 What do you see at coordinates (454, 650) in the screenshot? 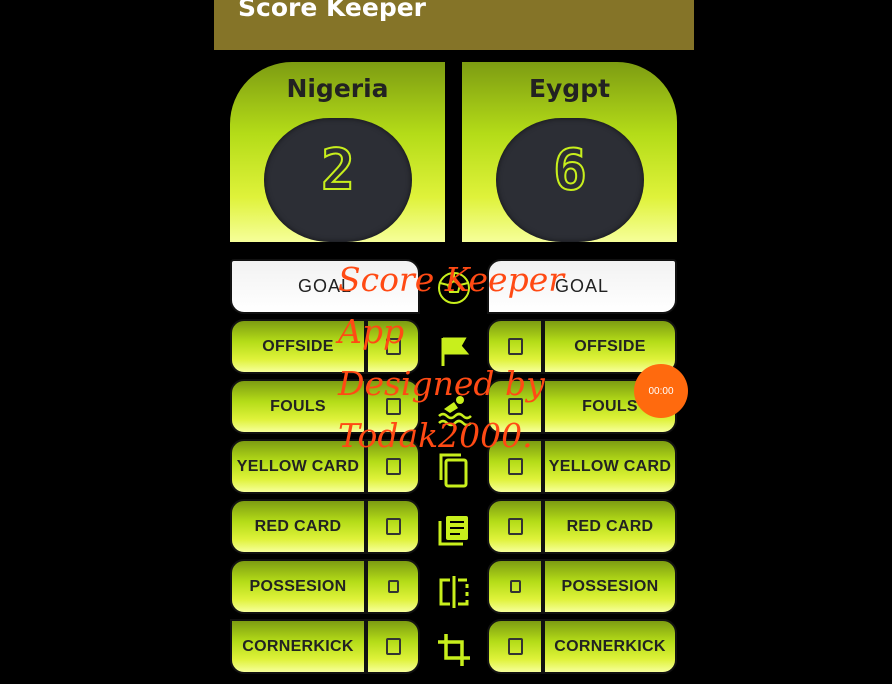
I see `crop-icon` at bounding box center [454, 650].